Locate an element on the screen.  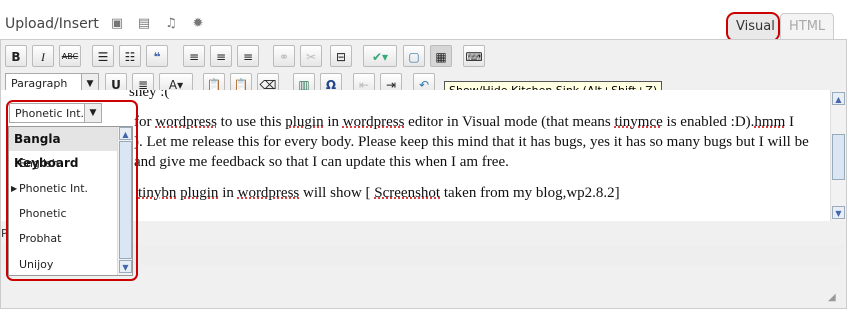
text: is enabled :D). is located at coordinates (708, 122).